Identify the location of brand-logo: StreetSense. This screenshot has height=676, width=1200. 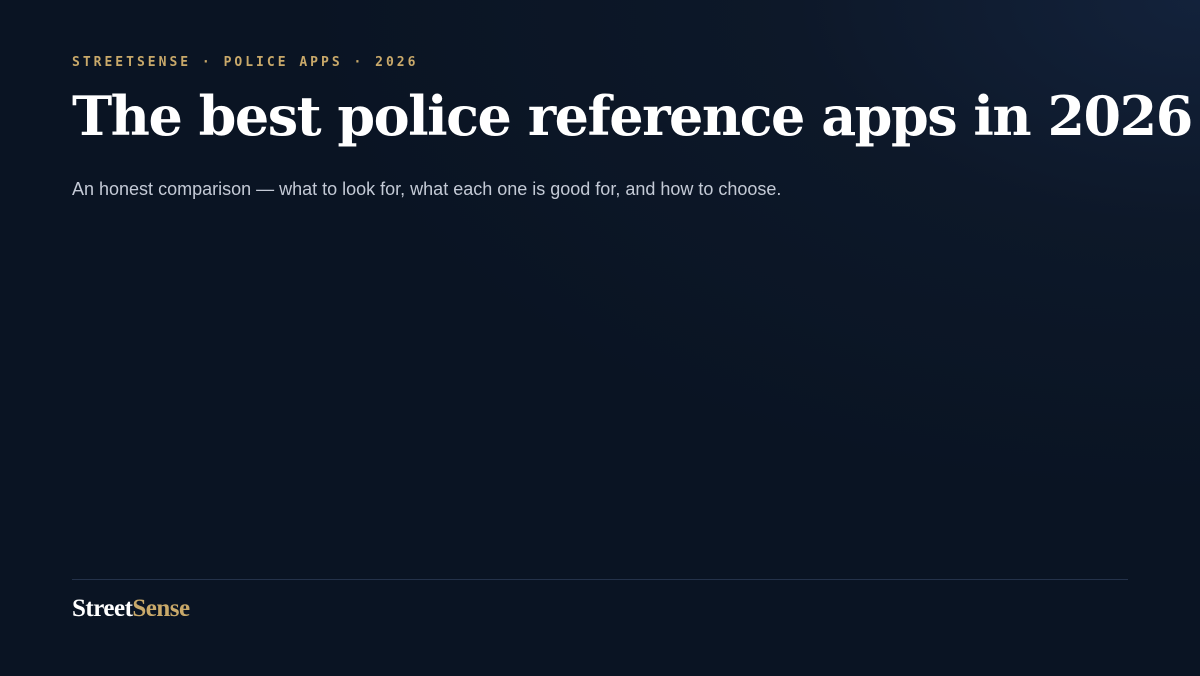
(131, 609).